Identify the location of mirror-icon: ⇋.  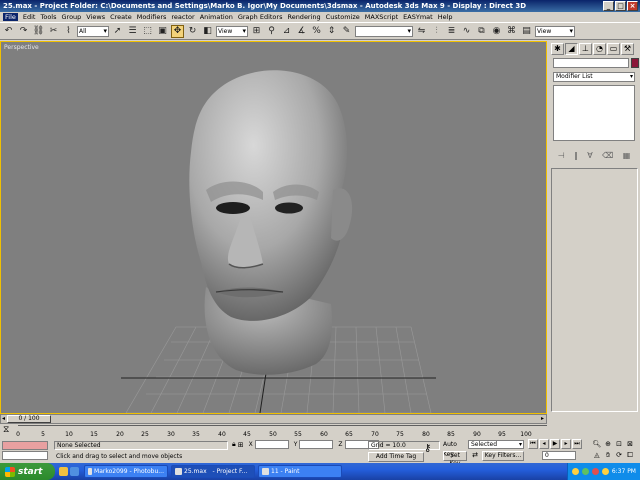
(421, 31).